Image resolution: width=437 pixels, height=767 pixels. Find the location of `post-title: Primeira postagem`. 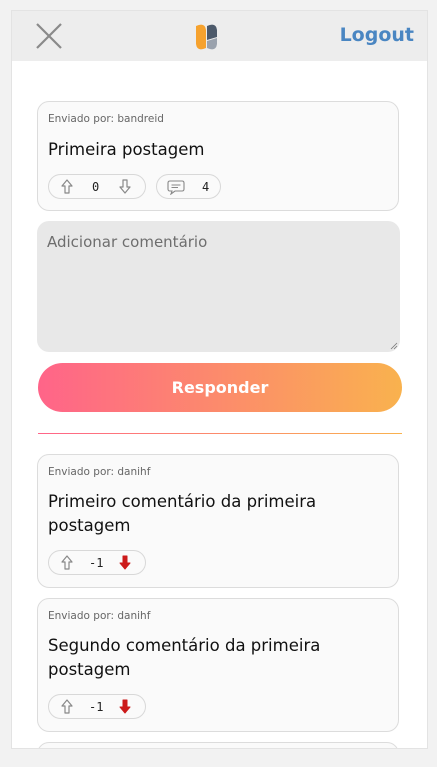

post-title: Primeira postagem is located at coordinates (126, 149).